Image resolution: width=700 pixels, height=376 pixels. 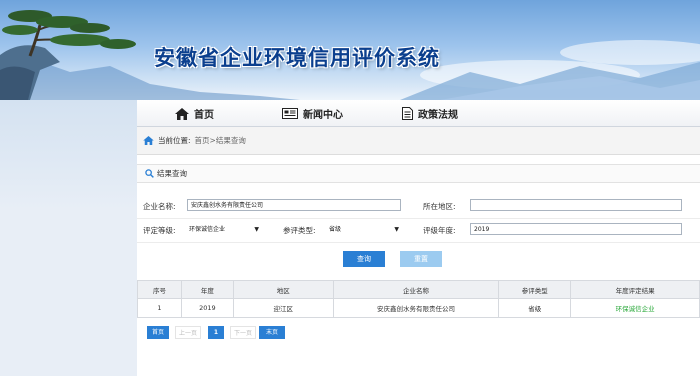 What do you see at coordinates (204, 115) in the screenshot?
I see `nav-home-label: 首页` at bounding box center [204, 115].